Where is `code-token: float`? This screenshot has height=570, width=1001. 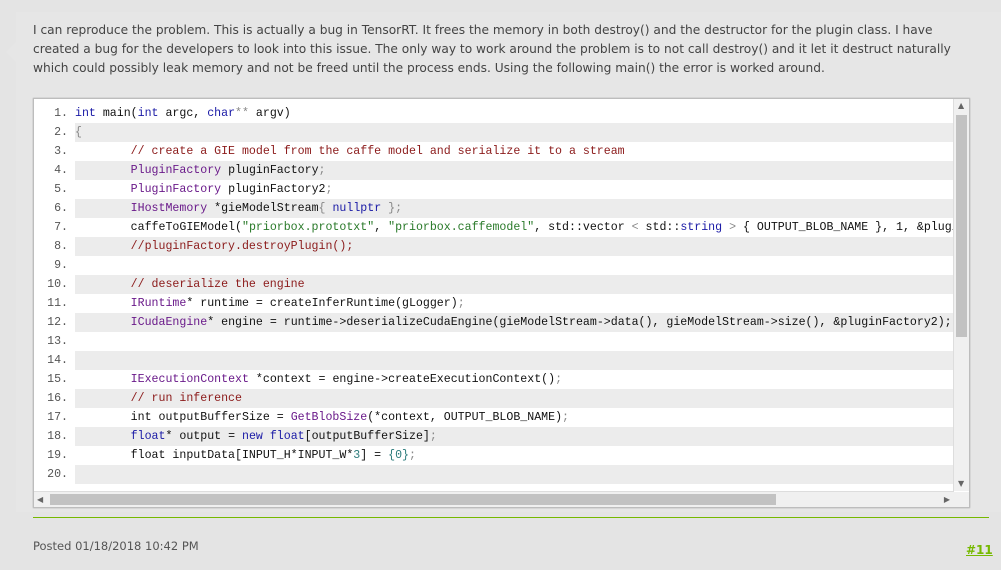 code-token: float is located at coordinates (287, 436).